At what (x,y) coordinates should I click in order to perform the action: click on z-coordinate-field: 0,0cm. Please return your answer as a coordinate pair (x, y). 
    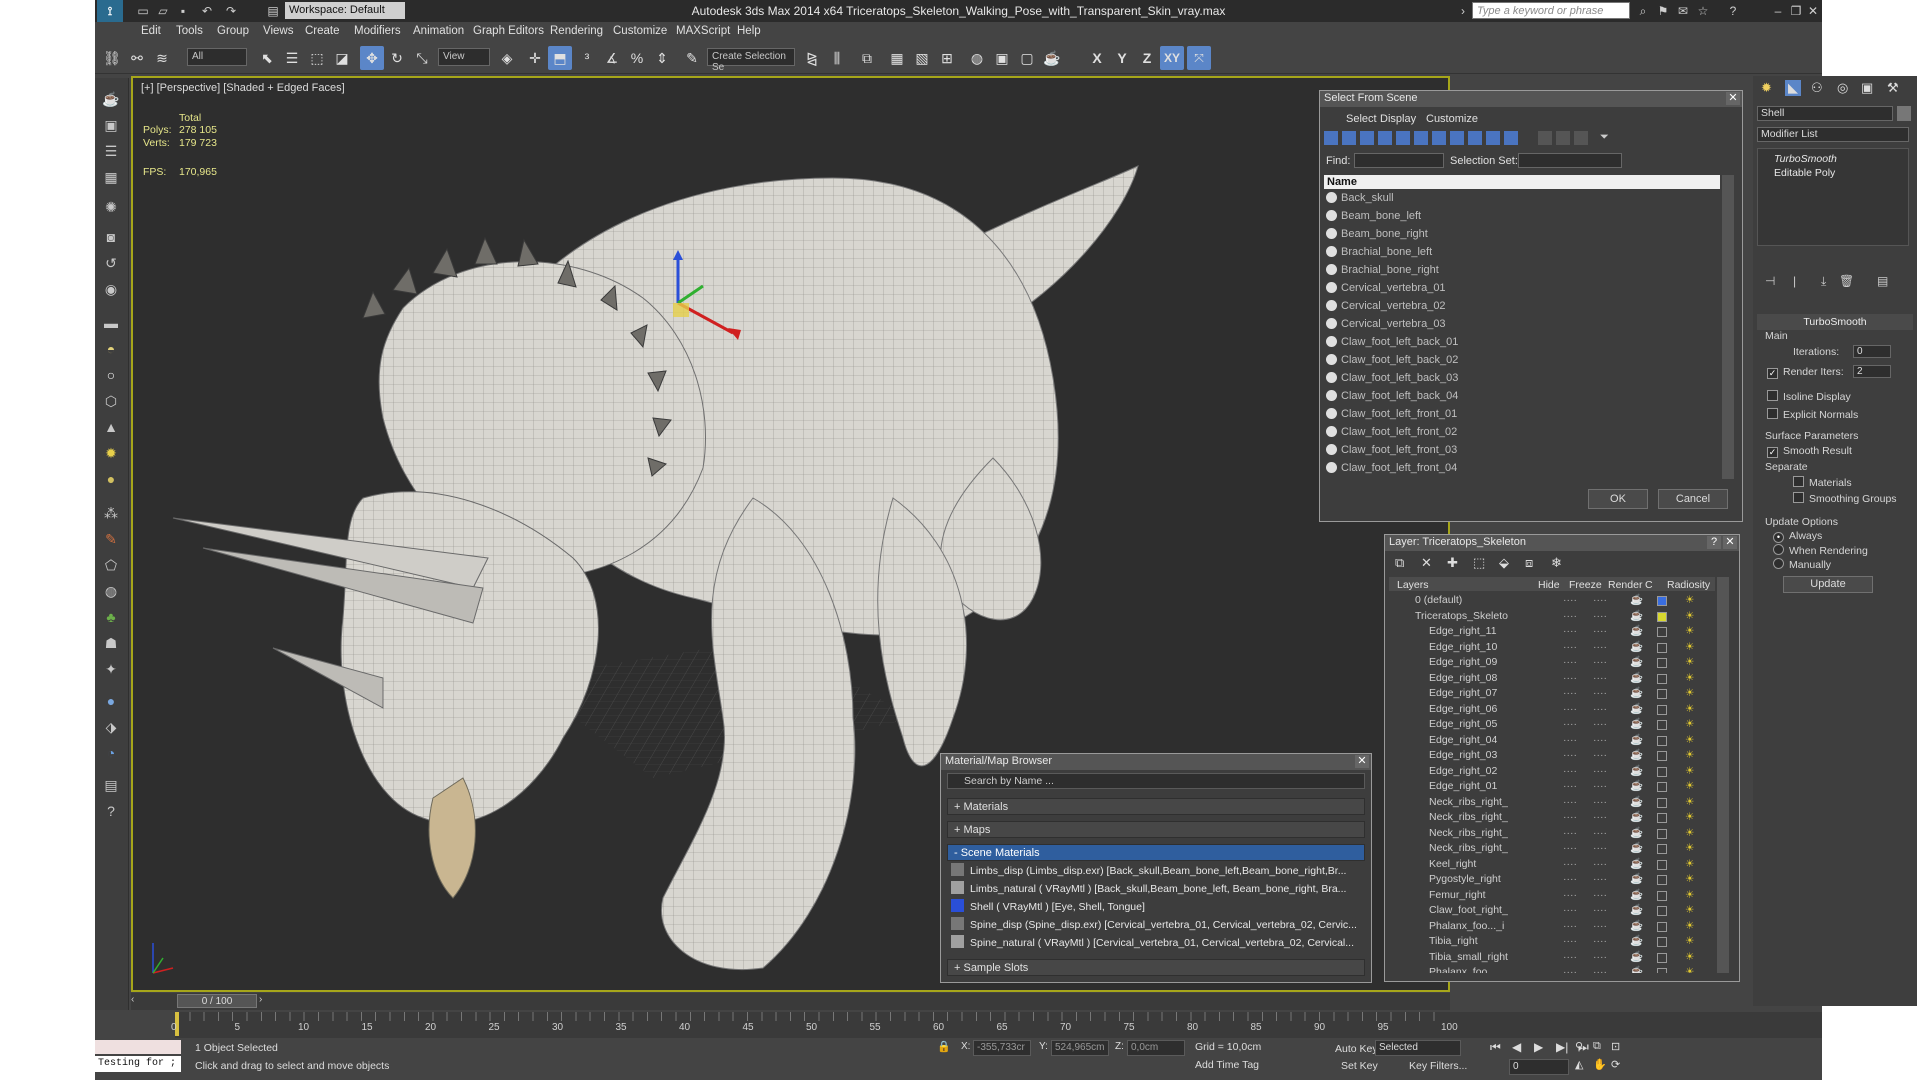
    Looking at the image, I should click on (1156, 1048).